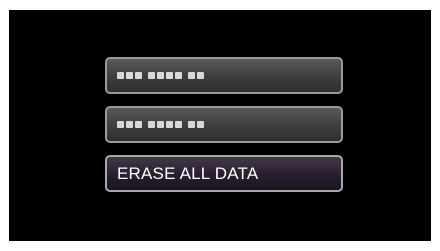 The image size is (440, 251). Describe the element at coordinates (188, 173) in the screenshot. I see `erase-all-data-label: ERASE ALL DATA` at that location.